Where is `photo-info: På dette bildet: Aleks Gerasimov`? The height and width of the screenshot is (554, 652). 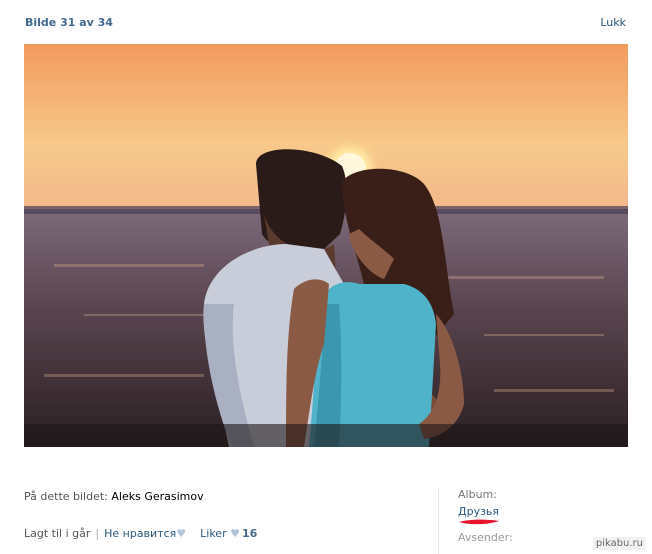
photo-info: På dette bildet: Aleks Gerasimov is located at coordinates (224, 496).